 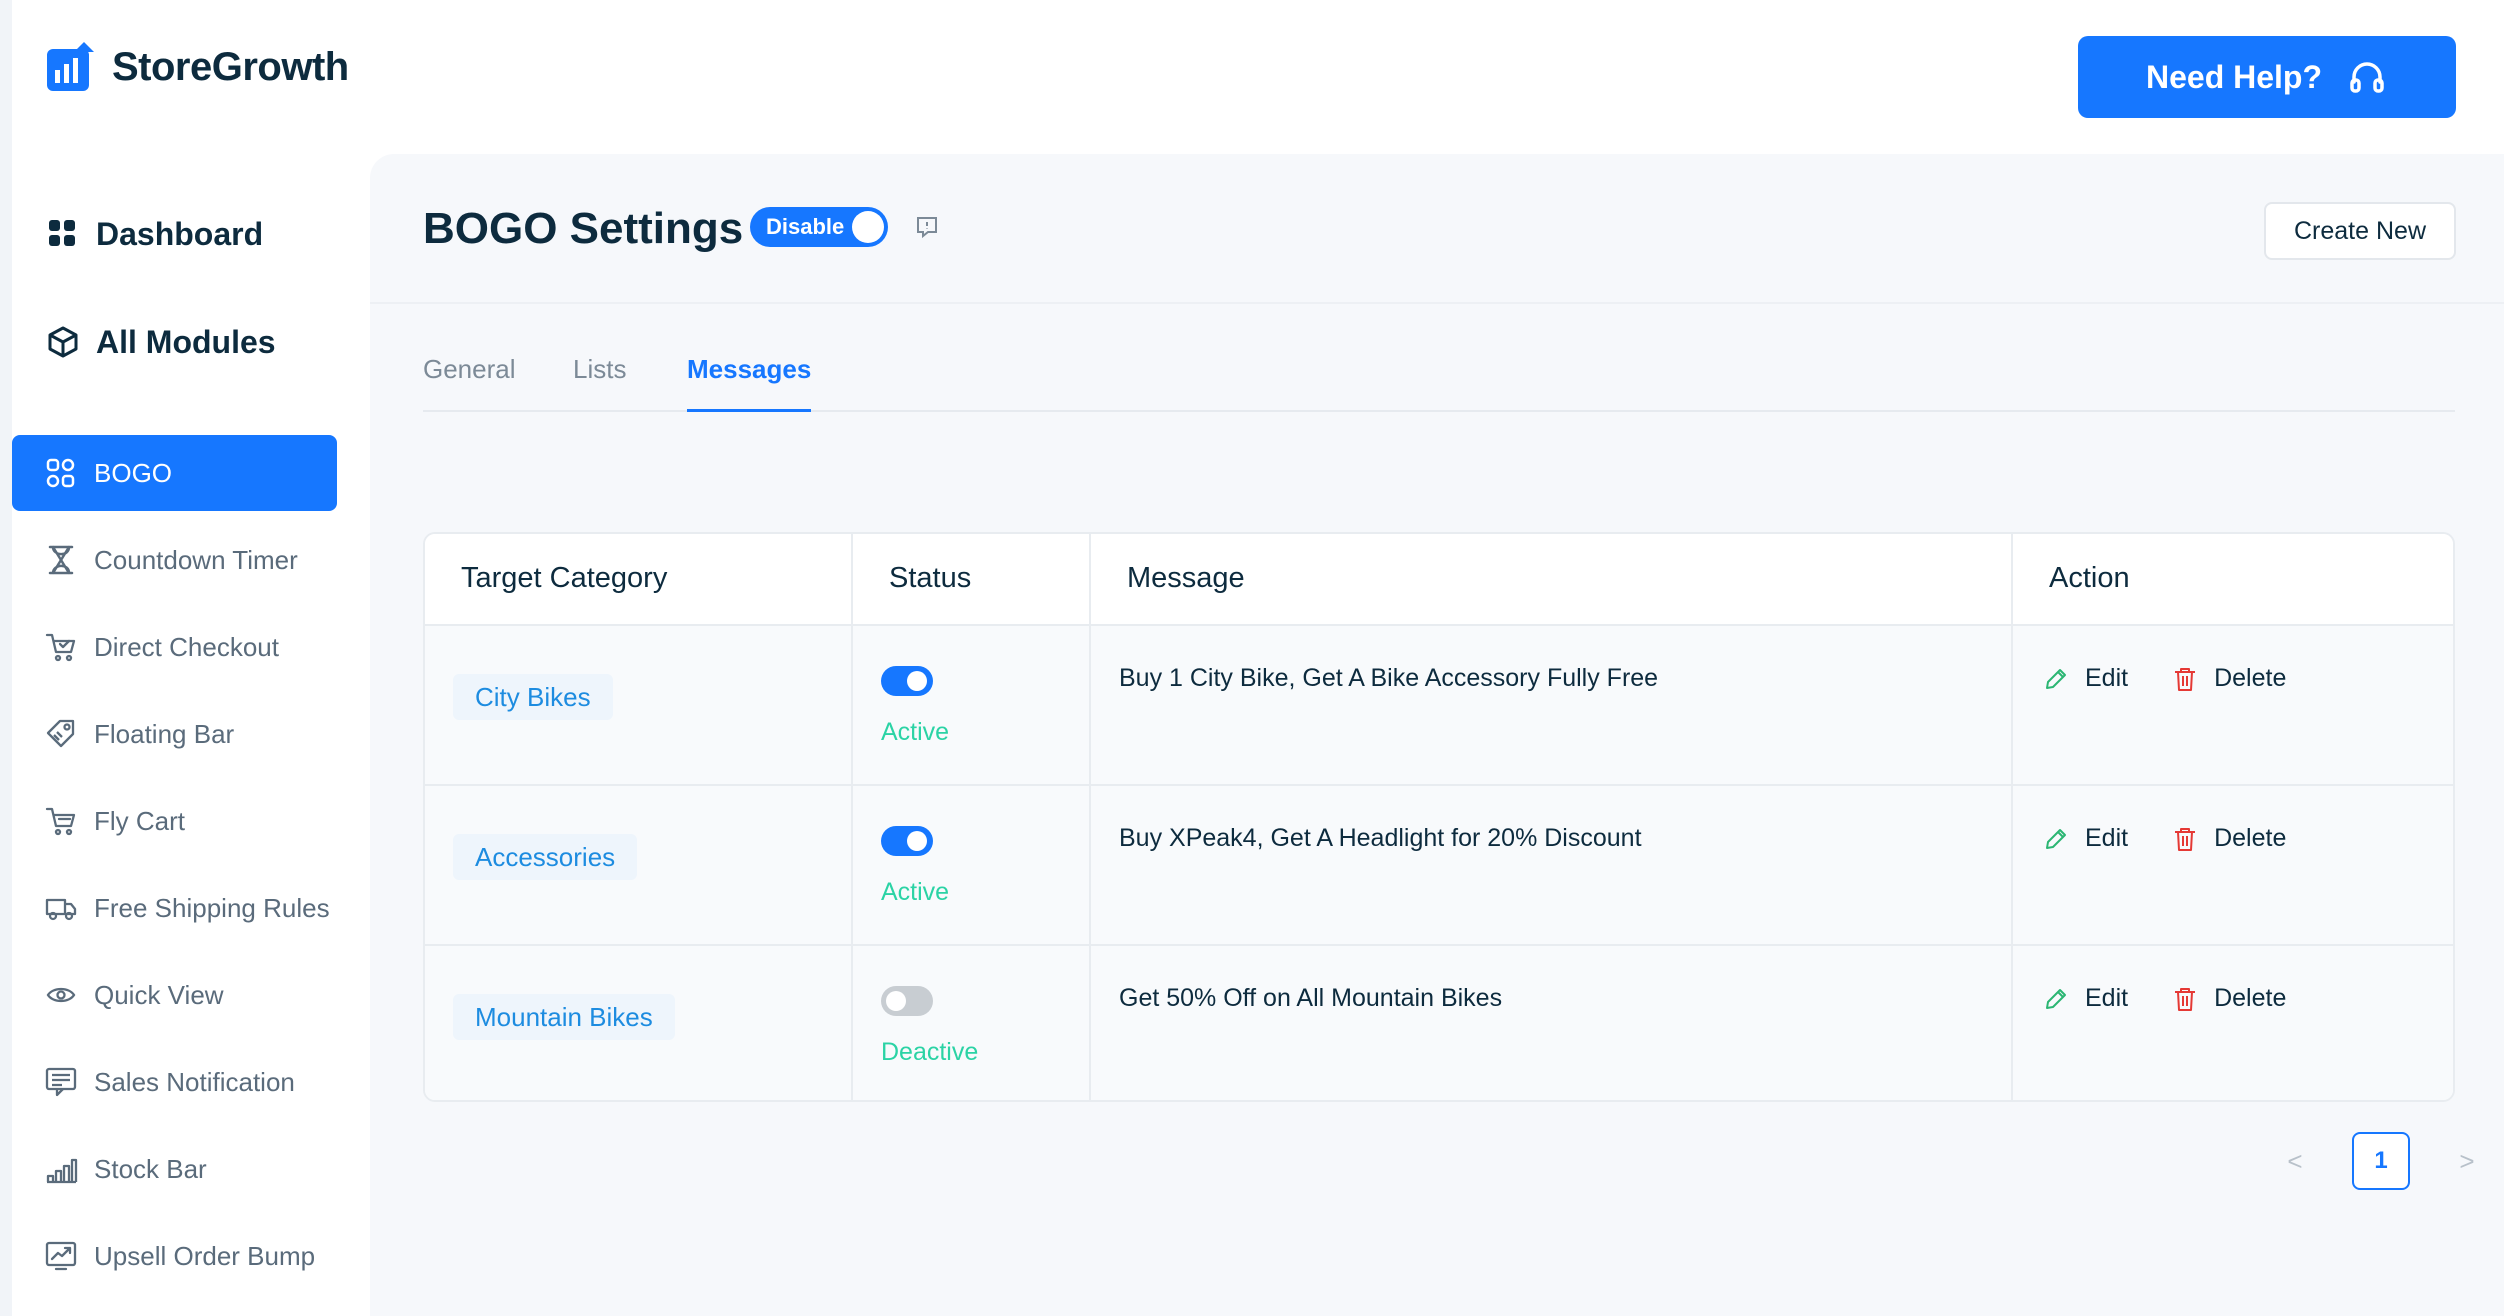 I want to click on brand-name: StoreGrowth, so click(x=230, y=66).